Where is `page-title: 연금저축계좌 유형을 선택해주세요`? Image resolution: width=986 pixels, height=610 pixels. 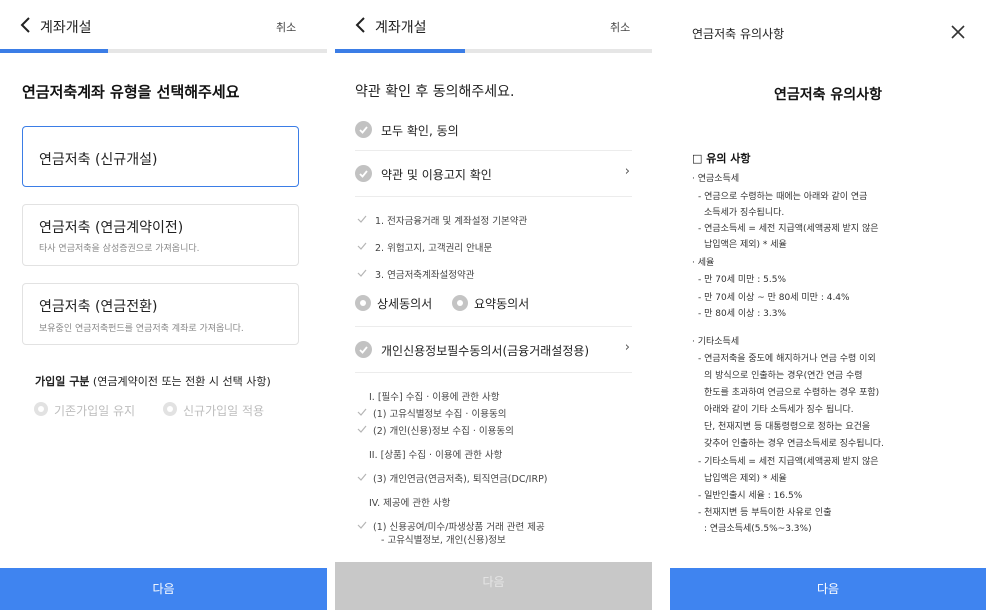
page-title: 연금저축계좌 유형을 선택해주세요 is located at coordinates (131, 92).